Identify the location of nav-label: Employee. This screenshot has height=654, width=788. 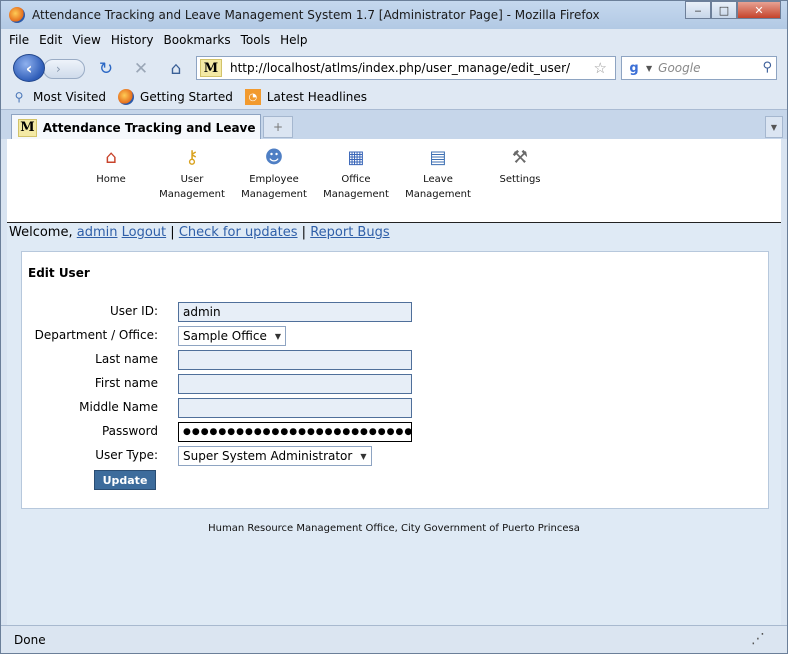
(274, 179).